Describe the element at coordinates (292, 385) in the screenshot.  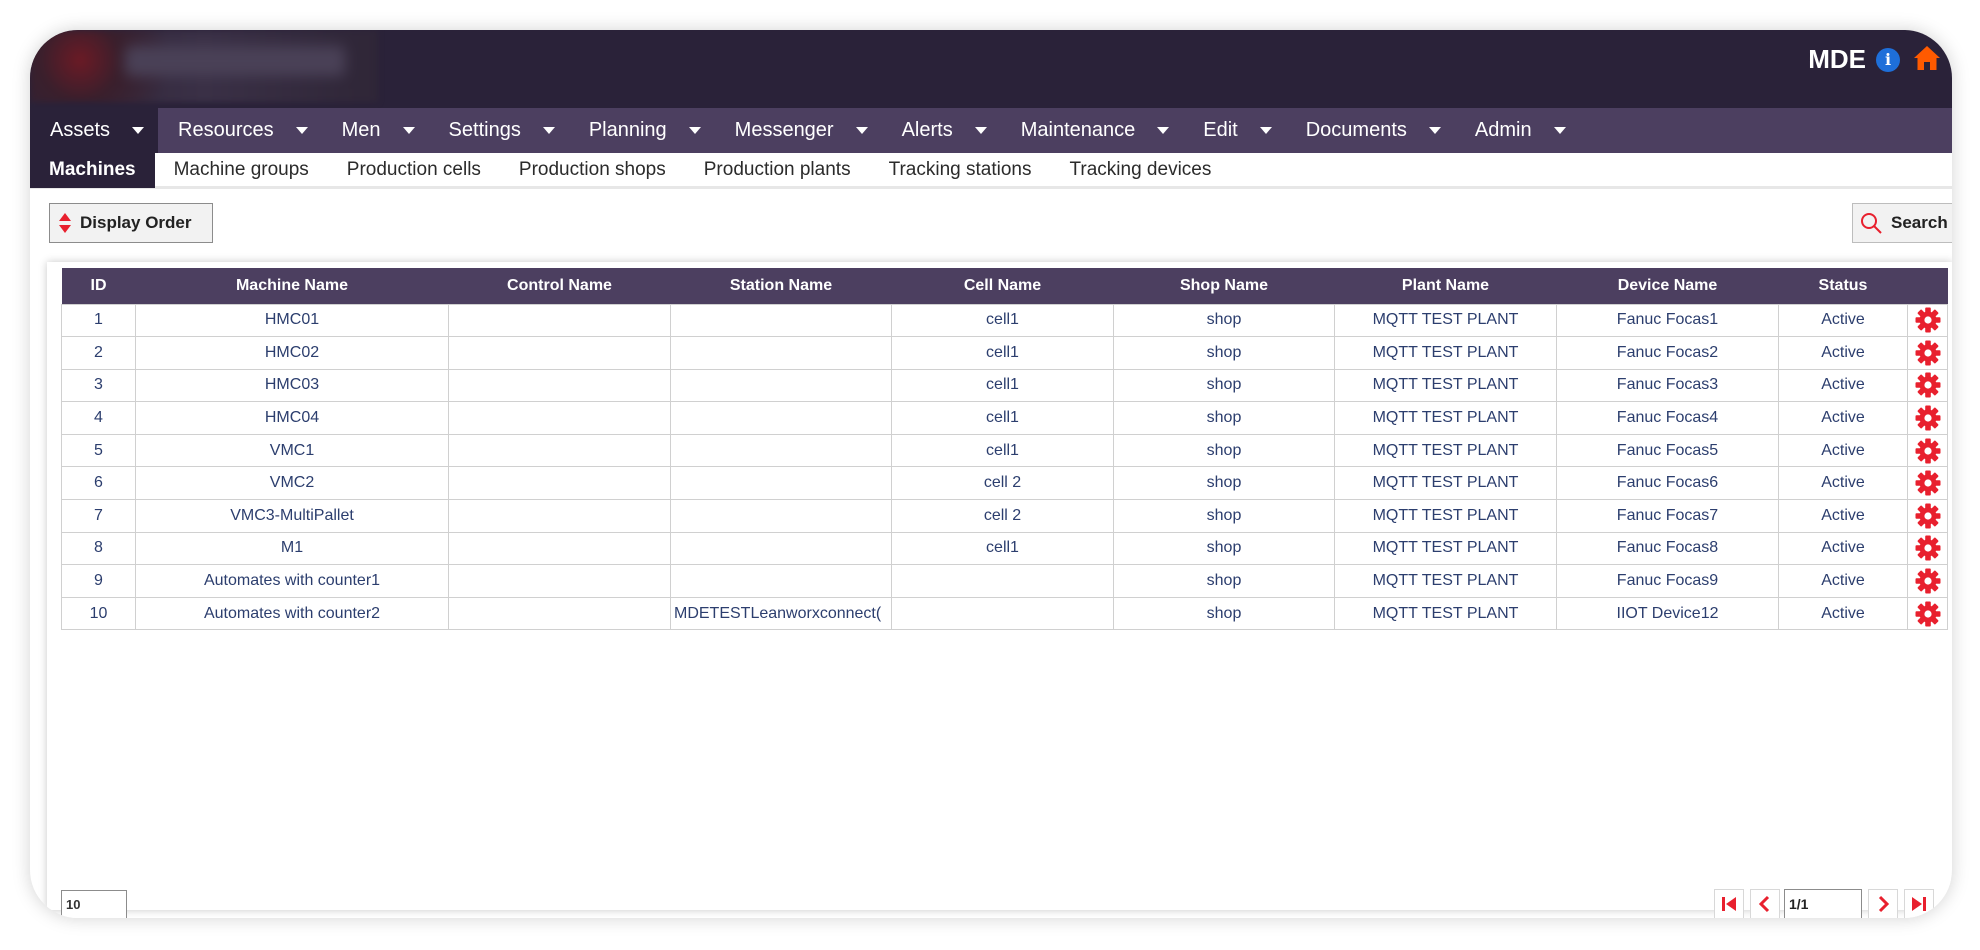
I see `machine-name-cell: HMC03` at that location.